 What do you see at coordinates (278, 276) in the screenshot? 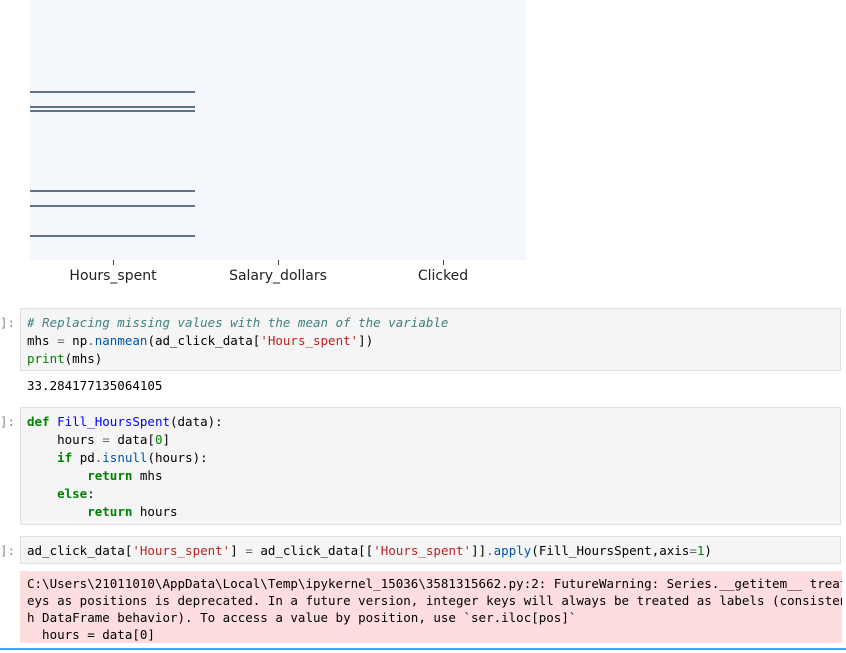
I see `x-tick-label: Salary_dollars` at bounding box center [278, 276].